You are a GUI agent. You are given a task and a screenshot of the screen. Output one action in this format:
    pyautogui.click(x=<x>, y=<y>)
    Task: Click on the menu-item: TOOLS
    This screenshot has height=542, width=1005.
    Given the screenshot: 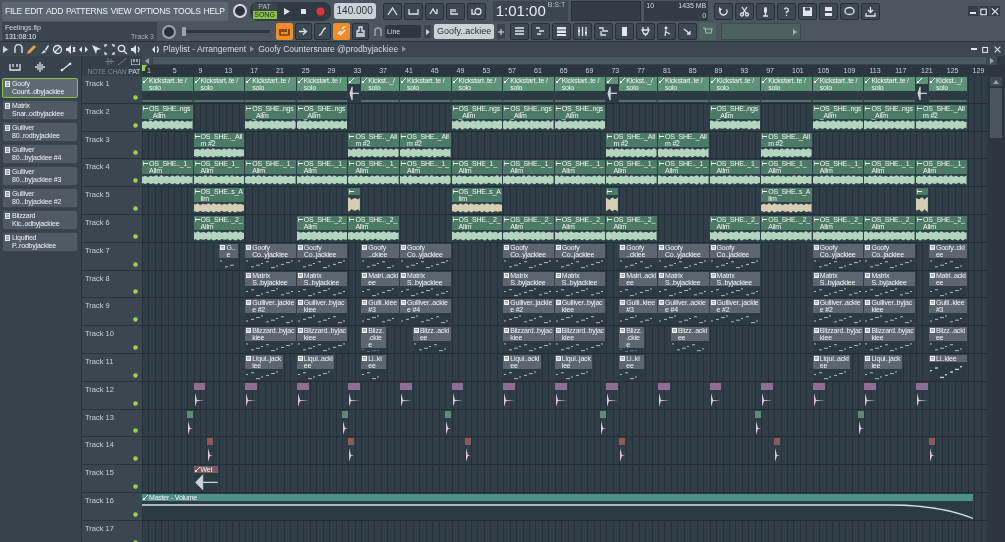 What is the action you would take?
    pyautogui.click(x=187, y=11)
    